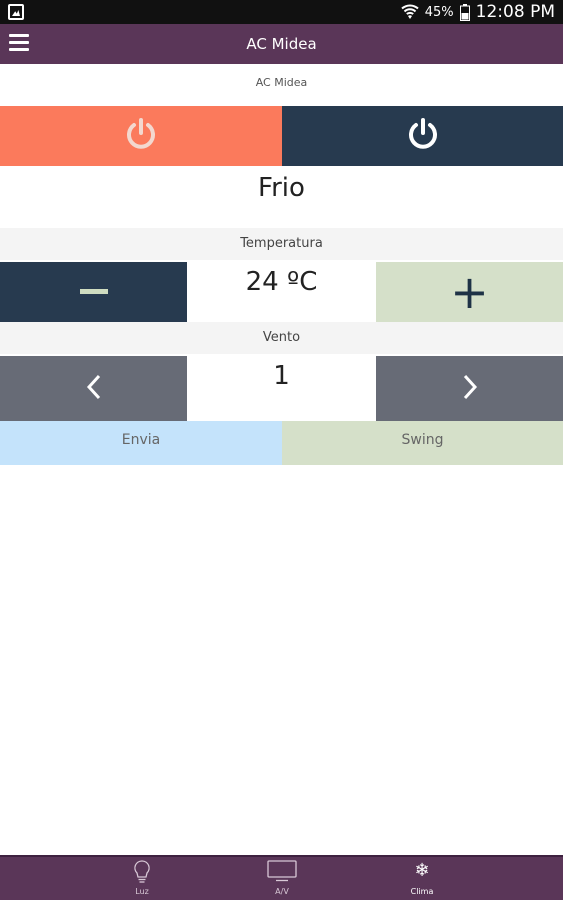 This screenshot has width=563, height=900. What do you see at coordinates (16, 12) in the screenshot?
I see `gallery-notification-icon` at bounding box center [16, 12].